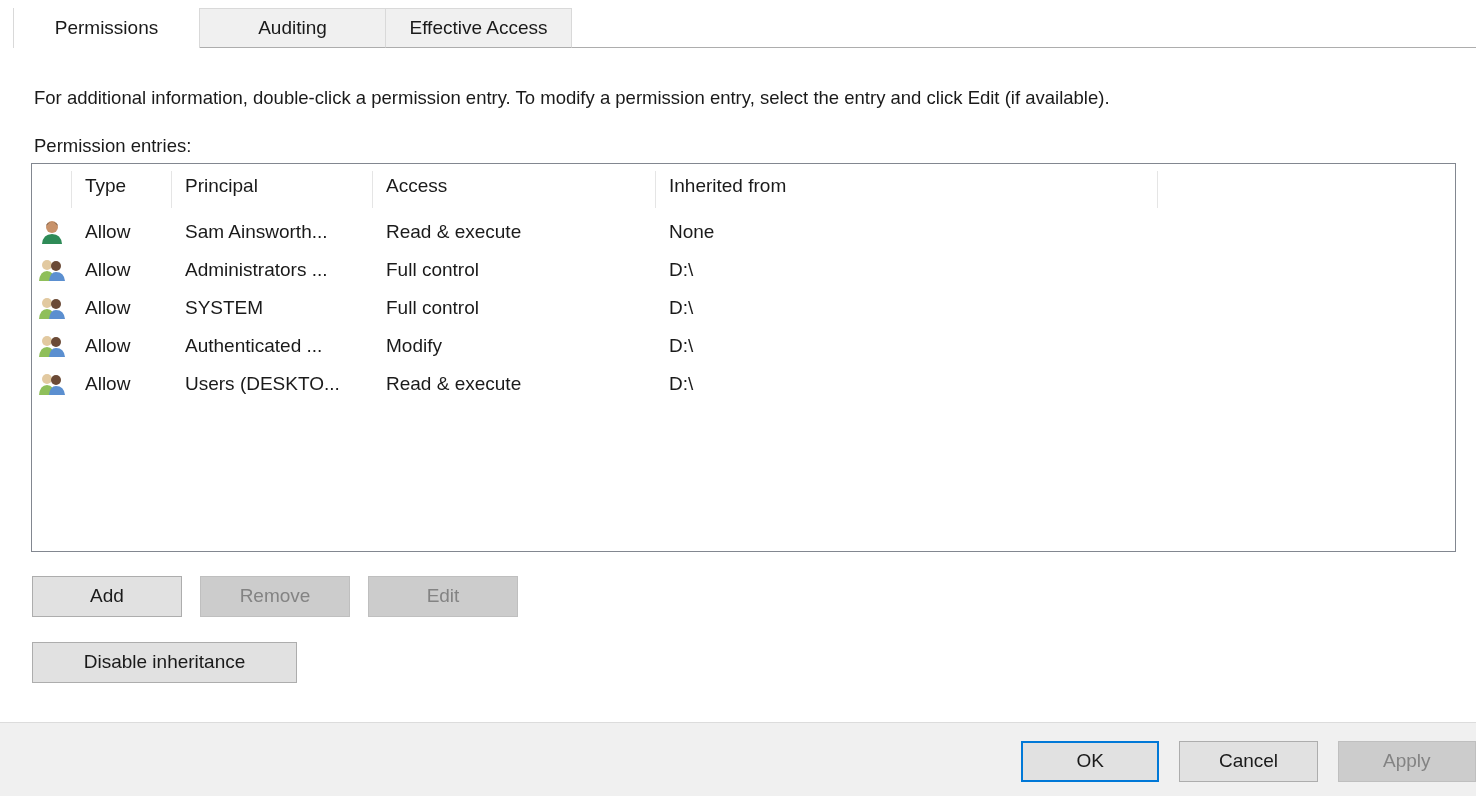 The image size is (1476, 796). Describe the element at coordinates (514, 189) in the screenshot. I see `column-header: Access` at that location.